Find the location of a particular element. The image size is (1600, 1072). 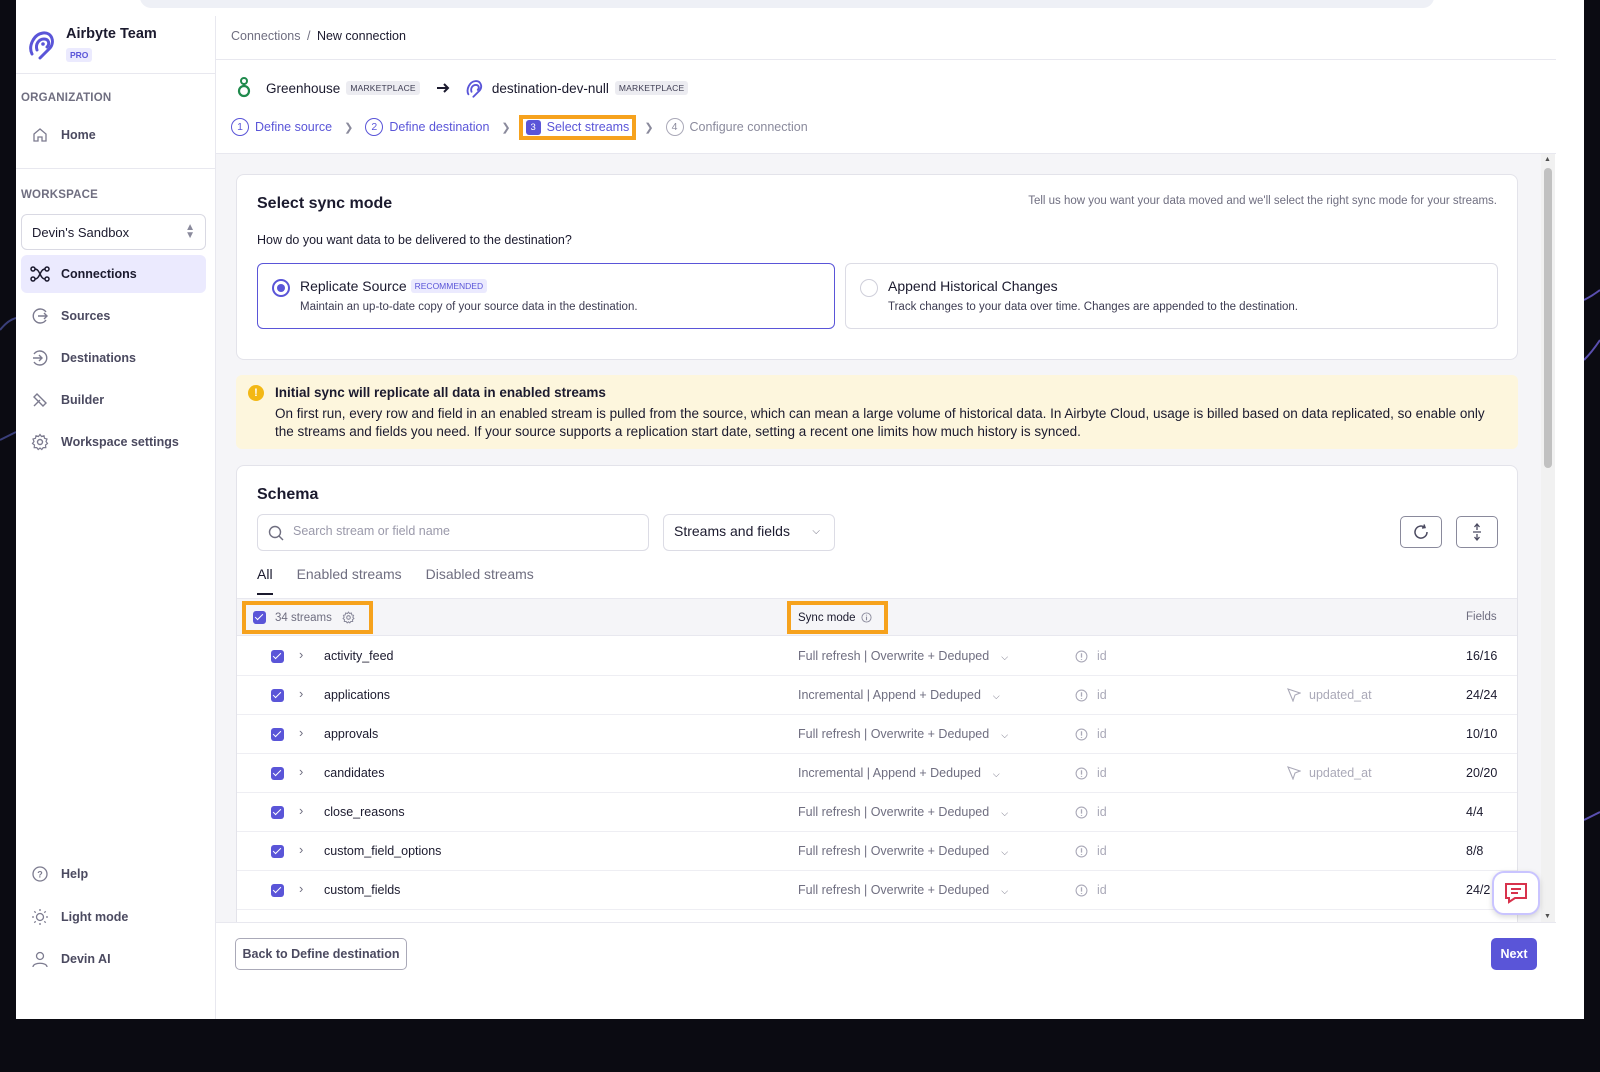

next-button: Next is located at coordinates (1514, 954).